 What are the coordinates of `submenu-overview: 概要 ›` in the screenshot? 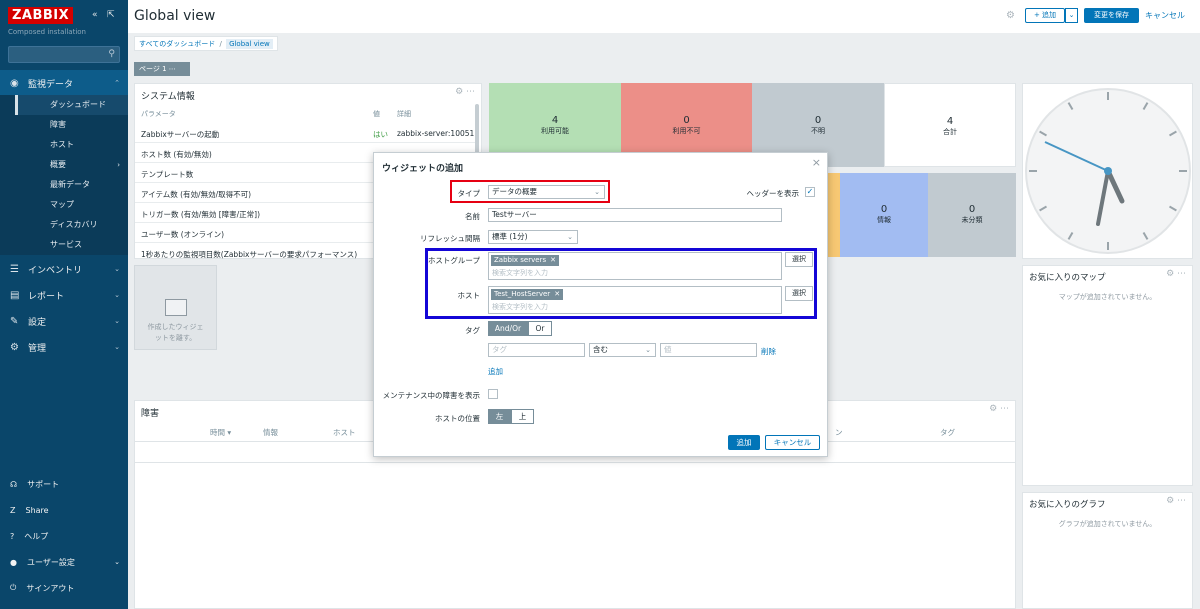 It's located at (71, 165).